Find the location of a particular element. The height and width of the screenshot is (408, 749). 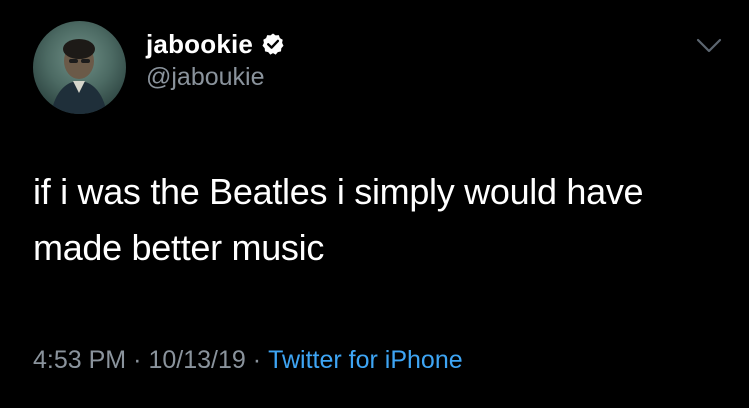

chevron-down-icon is located at coordinates (709, 46).